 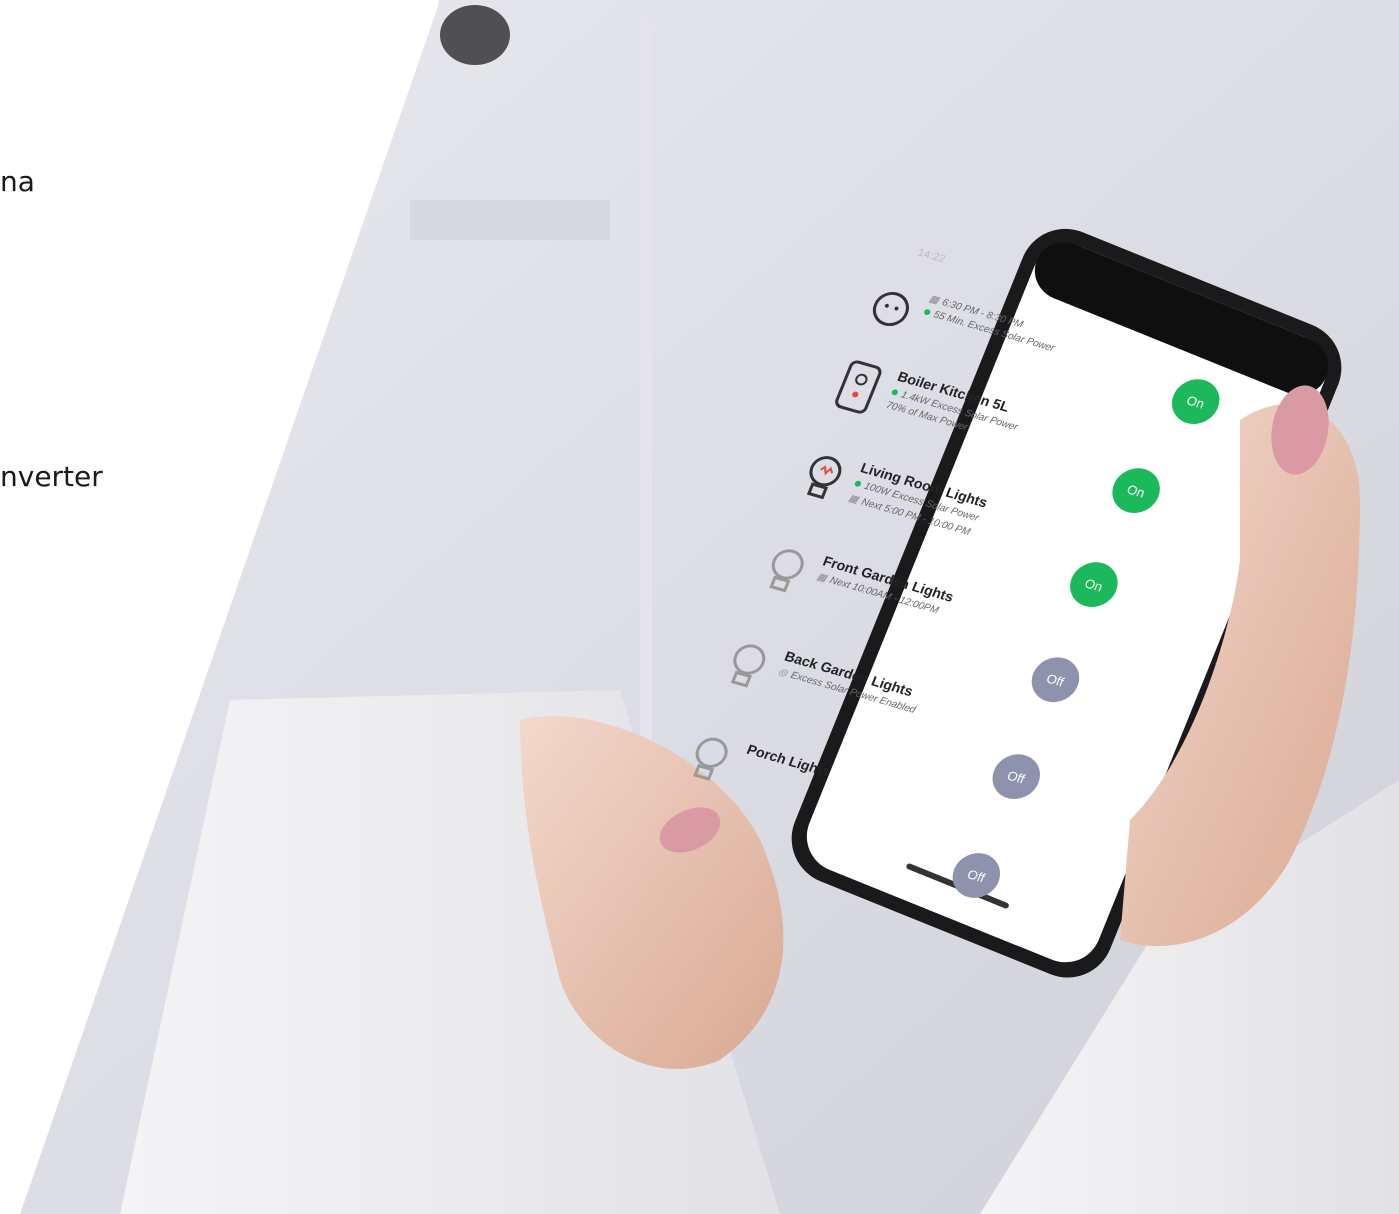 I want to click on toggle-button-porch-lights: Off, so click(x=976, y=875).